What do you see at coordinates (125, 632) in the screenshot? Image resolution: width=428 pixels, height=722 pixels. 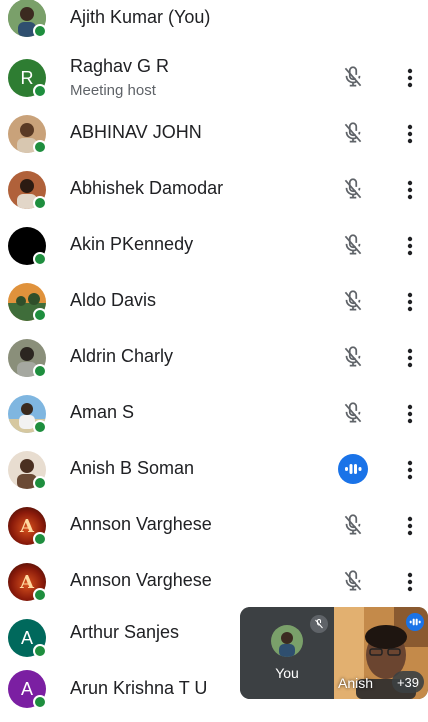 I see `participant-name: Arthur Sanjes` at bounding box center [125, 632].